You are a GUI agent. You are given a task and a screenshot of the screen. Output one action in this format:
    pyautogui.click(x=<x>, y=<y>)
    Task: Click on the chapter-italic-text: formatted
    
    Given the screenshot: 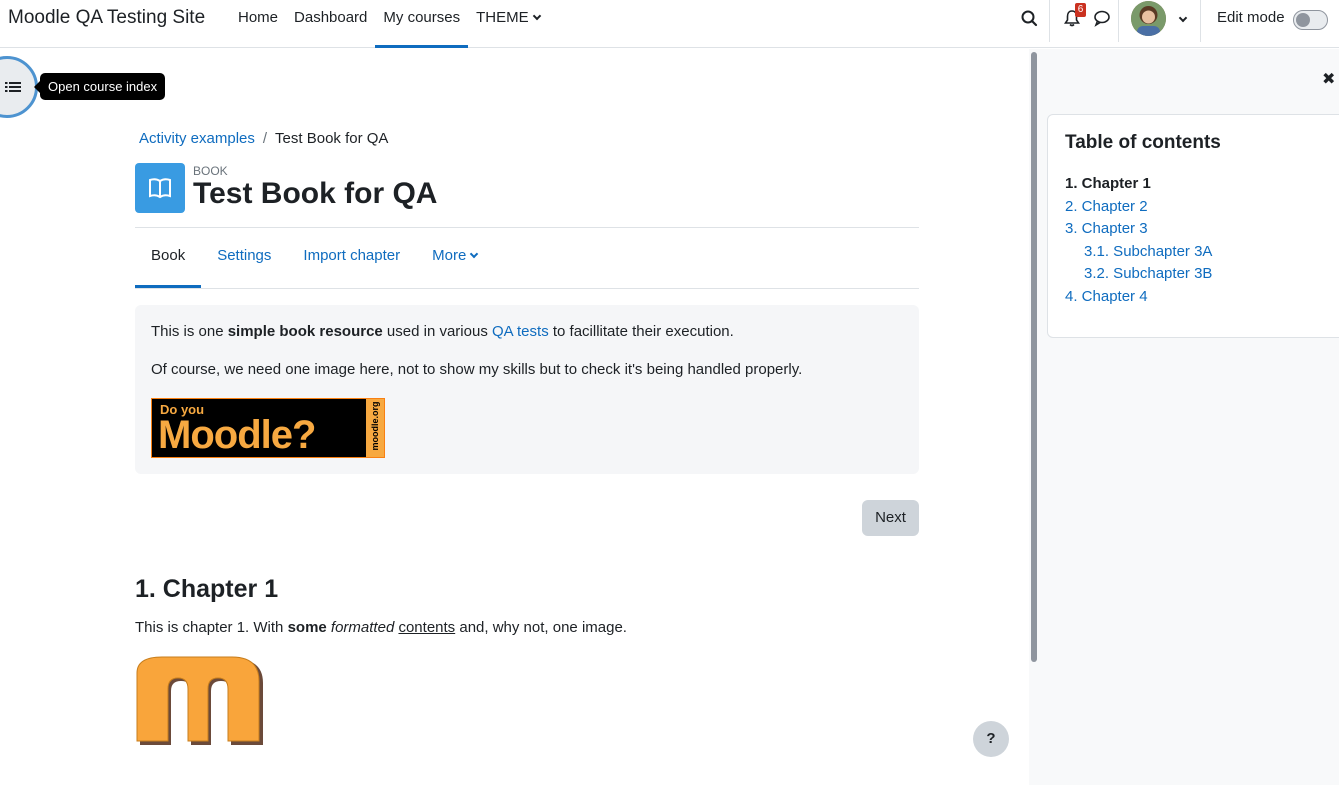 What is the action you would take?
    pyautogui.click(x=362, y=627)
    